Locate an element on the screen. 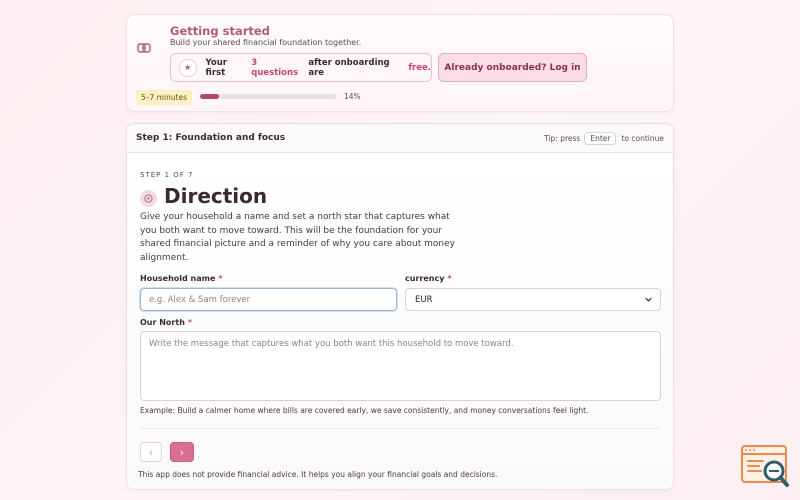  compass-icon is located at coordinates (148, 198).